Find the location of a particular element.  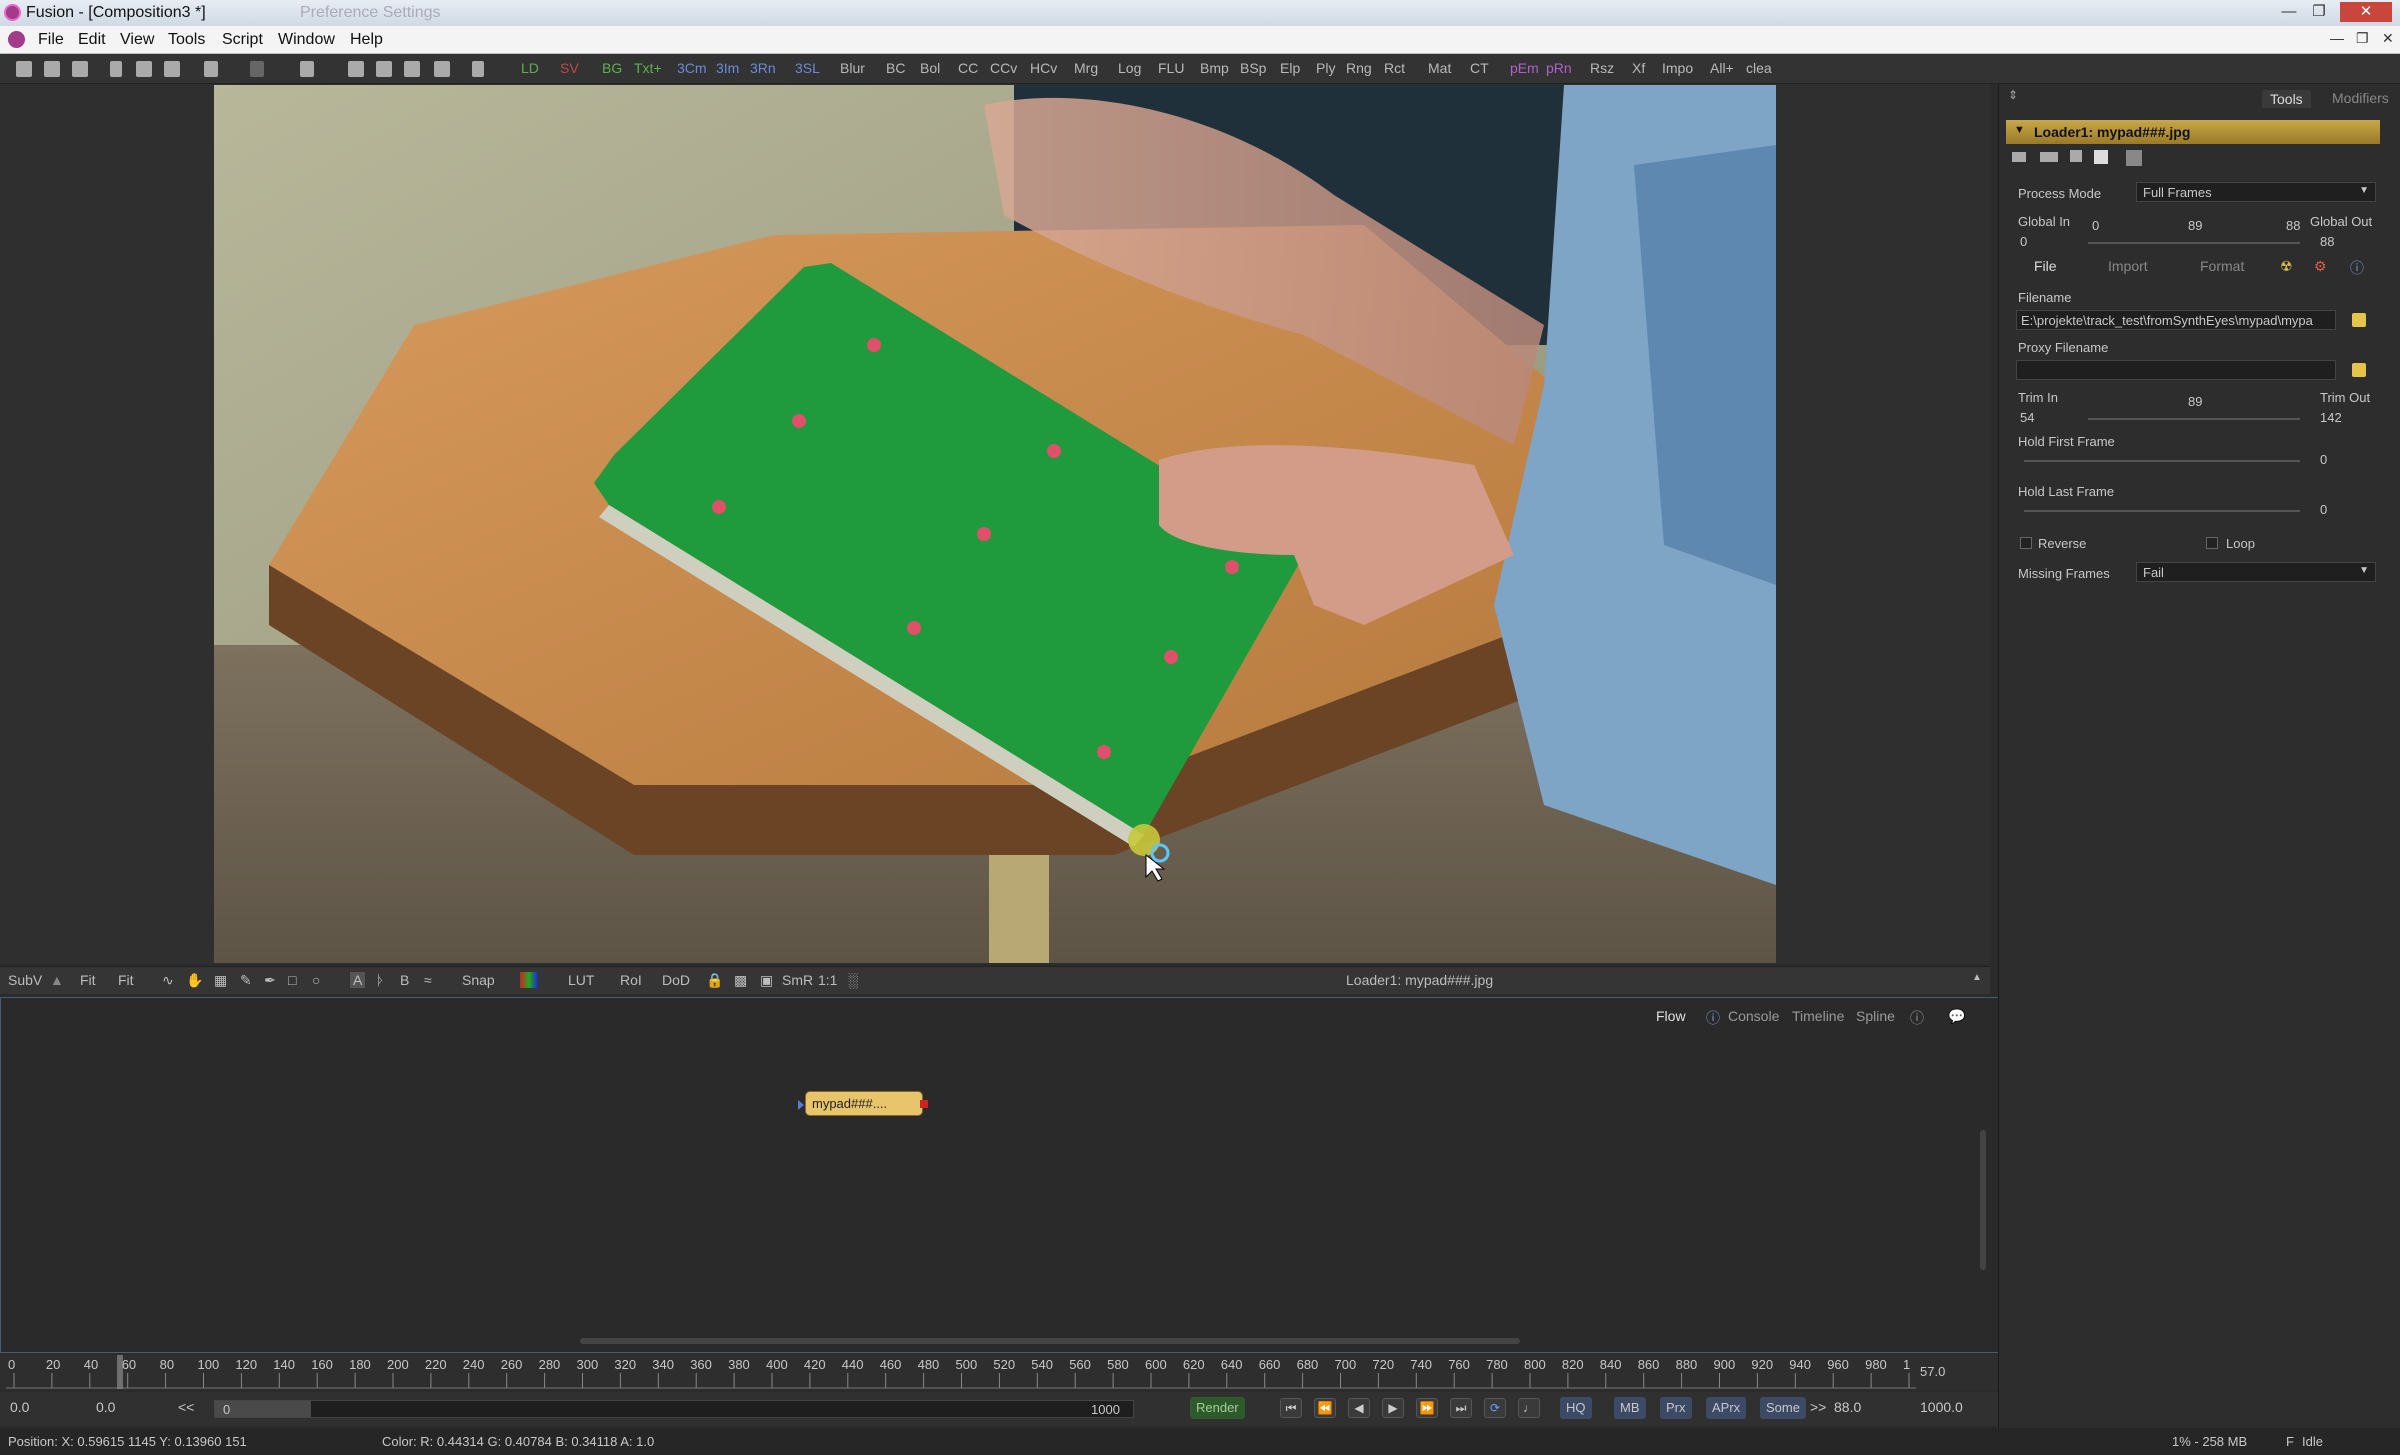

tool-button-ply: Ply is located at coordinates (1325, 68).